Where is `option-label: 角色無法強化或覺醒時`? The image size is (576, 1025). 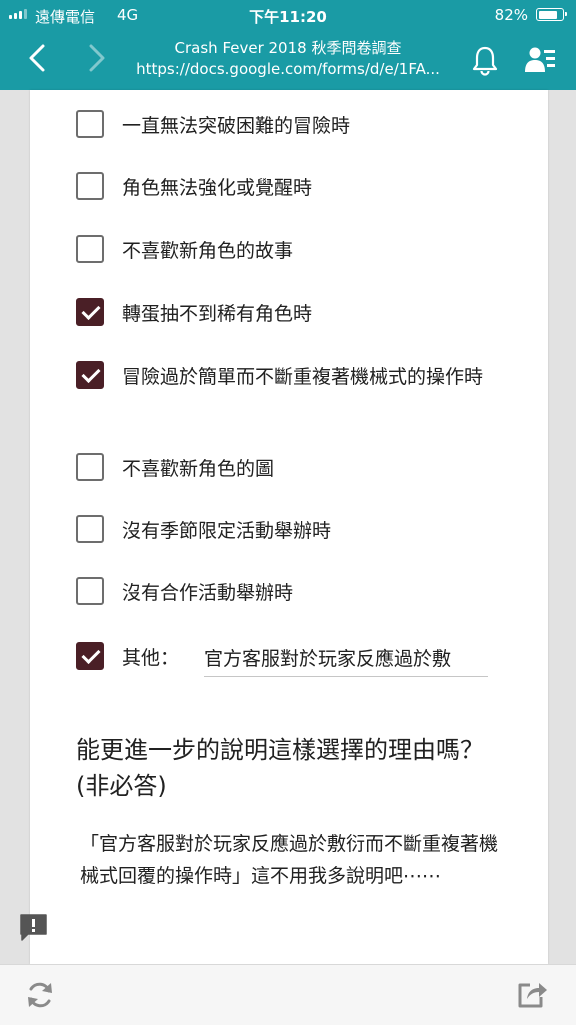
option-label: 角色無法強化或覺醒時 is located at coordinates (217, 188).